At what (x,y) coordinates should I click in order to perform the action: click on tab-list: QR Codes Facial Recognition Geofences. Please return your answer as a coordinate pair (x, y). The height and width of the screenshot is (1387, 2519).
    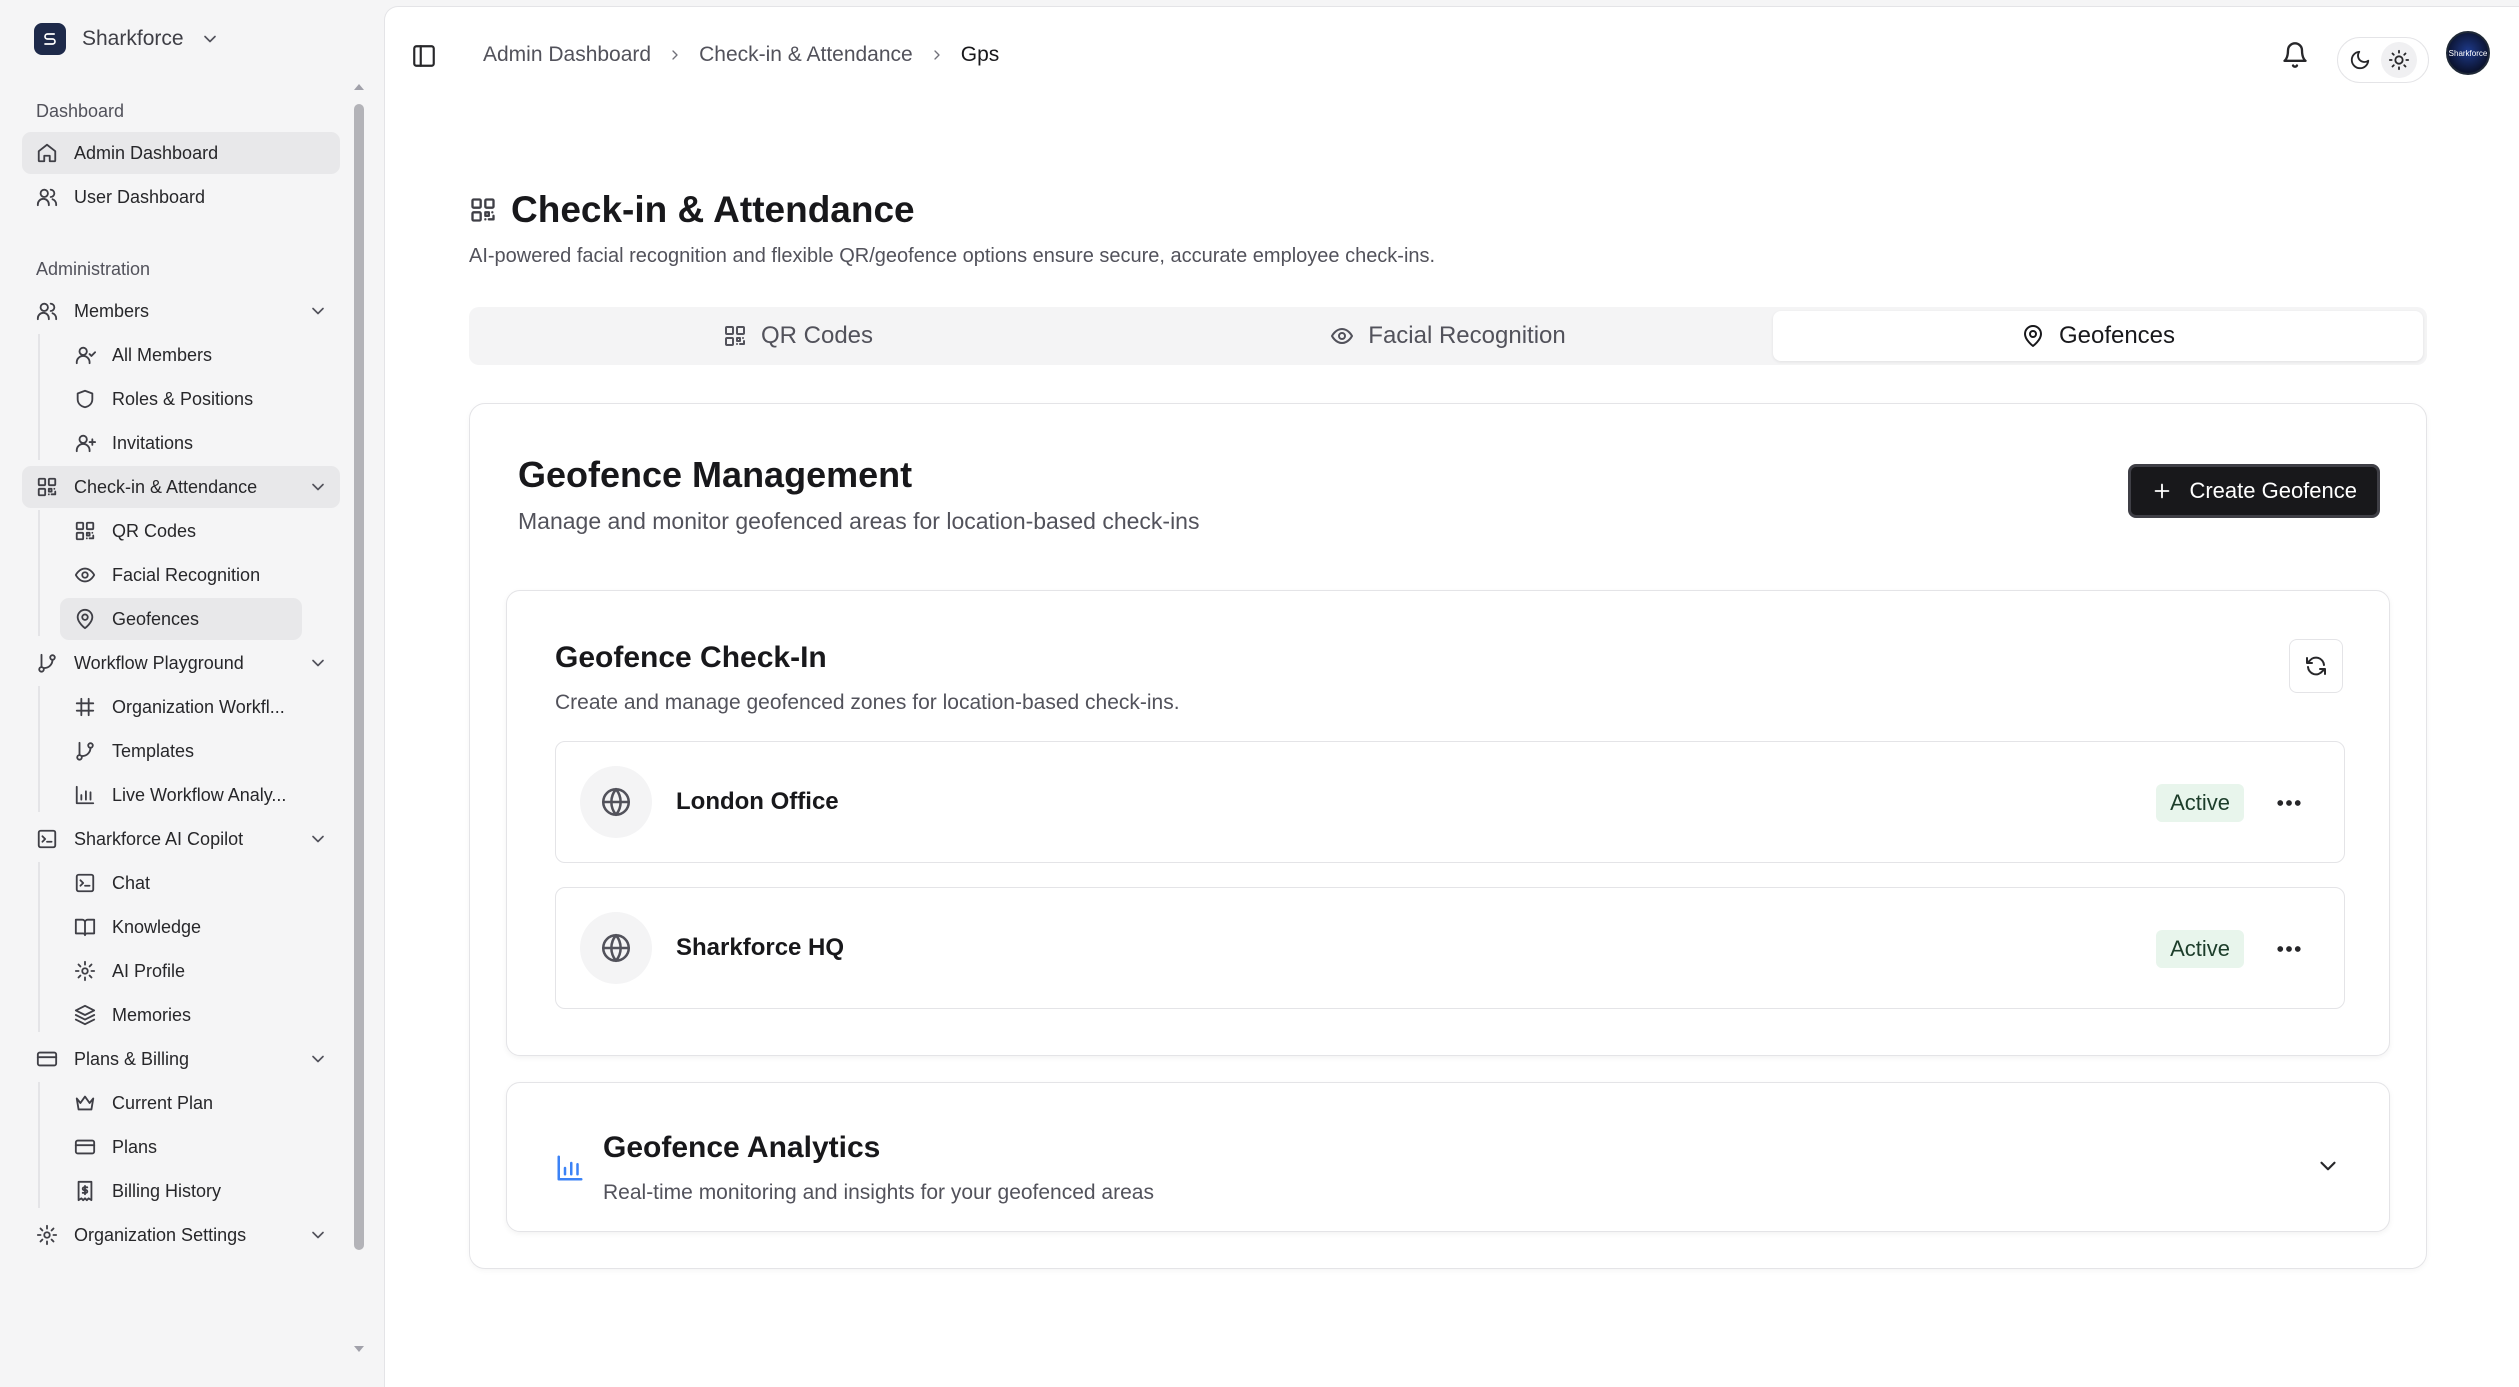
    Looking at the image, I should click on (1448, 336).